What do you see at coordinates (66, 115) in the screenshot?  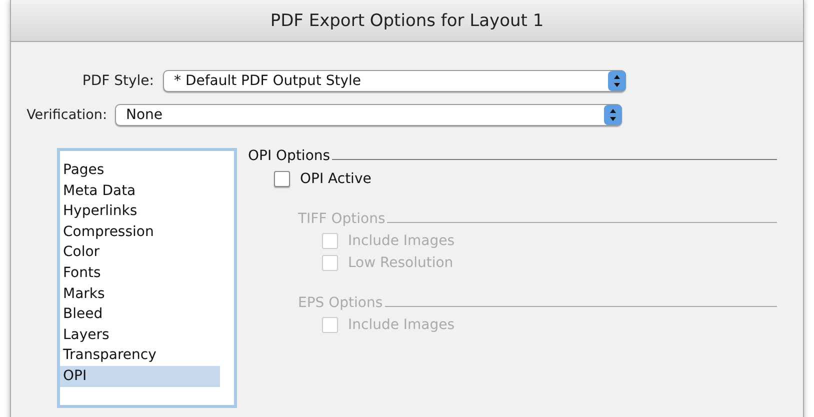 I see `field-label: Verification:` at bounding box center [66, 115].